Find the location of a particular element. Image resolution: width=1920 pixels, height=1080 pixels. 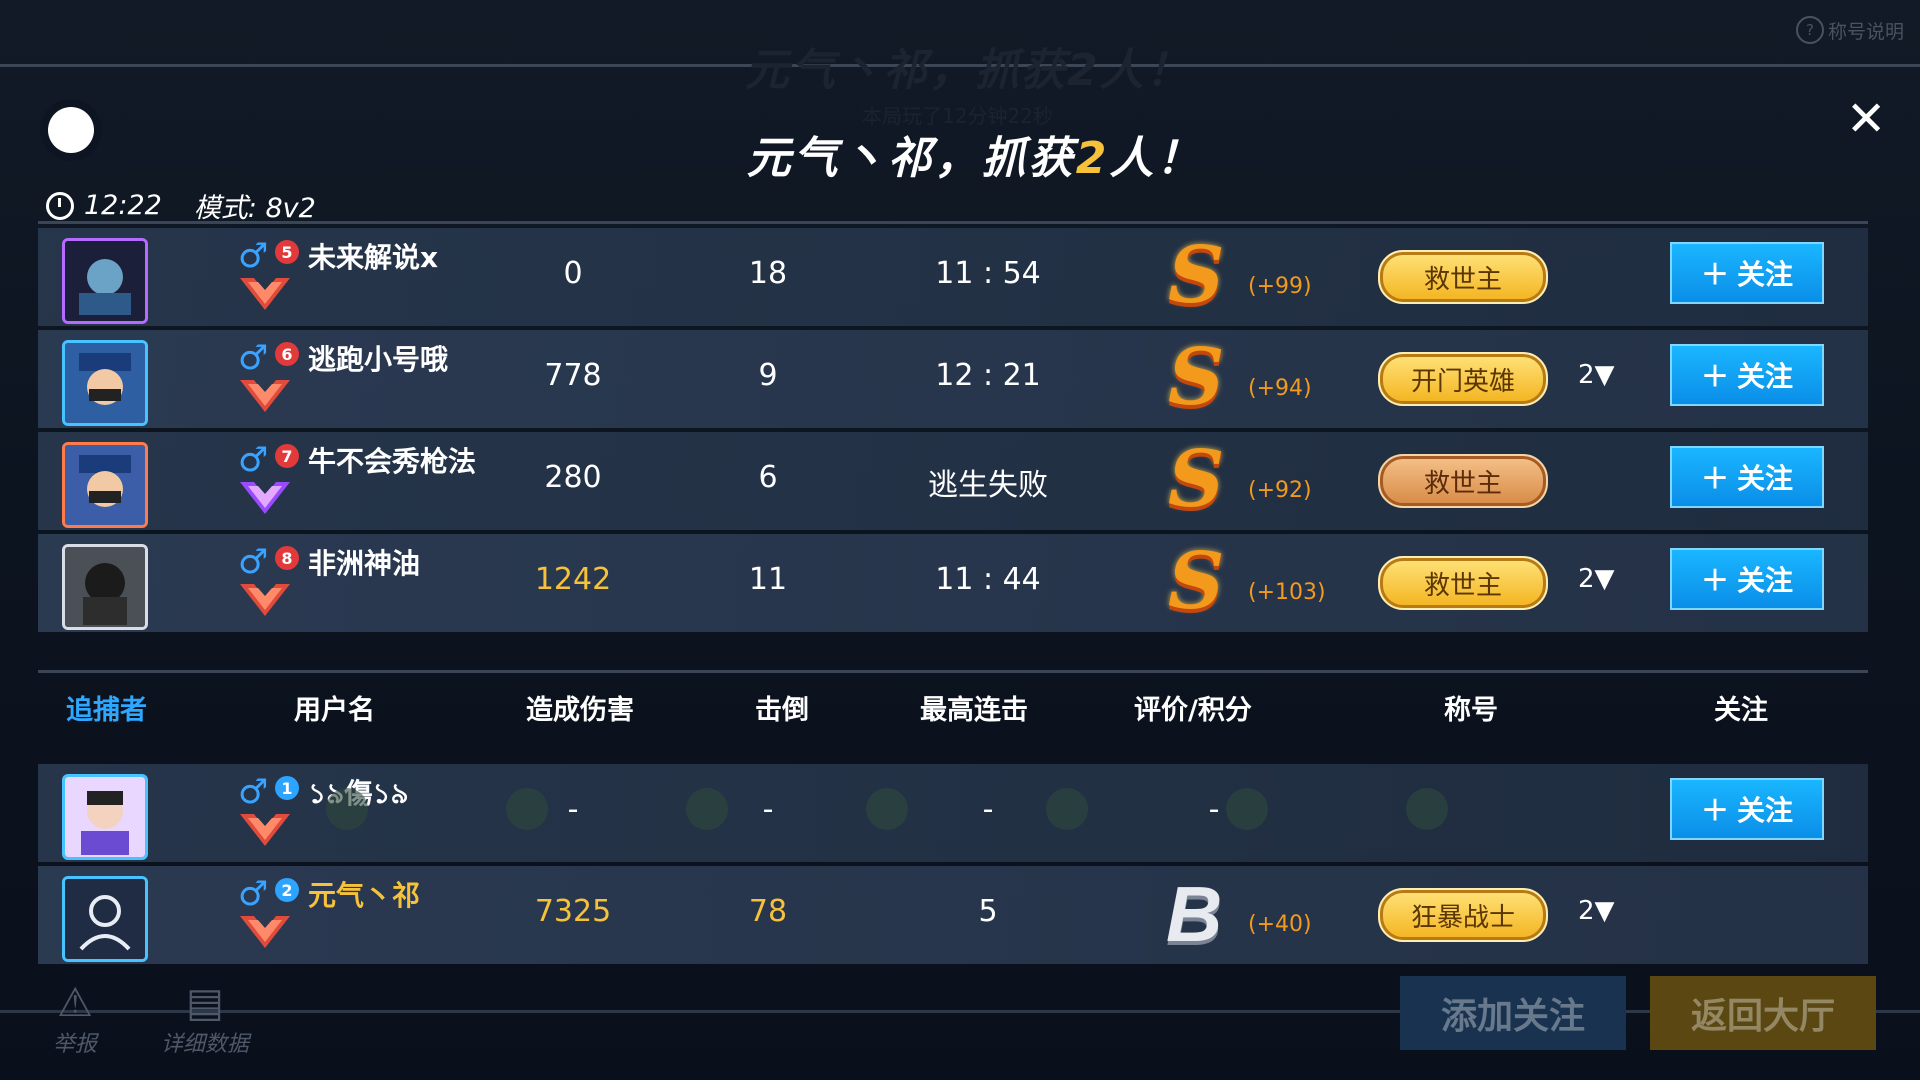

username: 元气丶祁 is located at coordinates (364, 895).